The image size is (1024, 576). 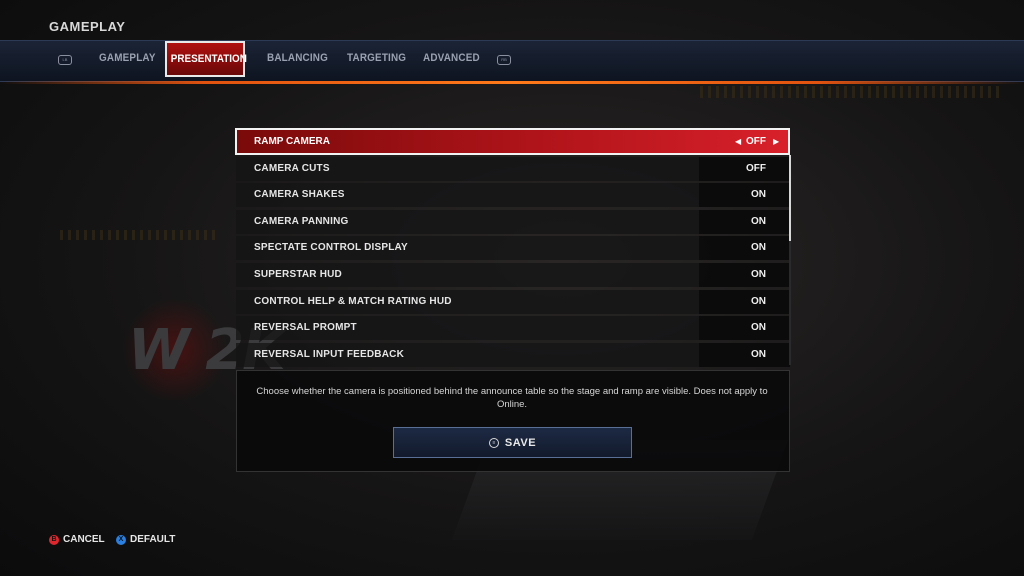 I want to click on setting-label: REVERSAL INPUT FEEDBACK, so click(x=329, y=354).